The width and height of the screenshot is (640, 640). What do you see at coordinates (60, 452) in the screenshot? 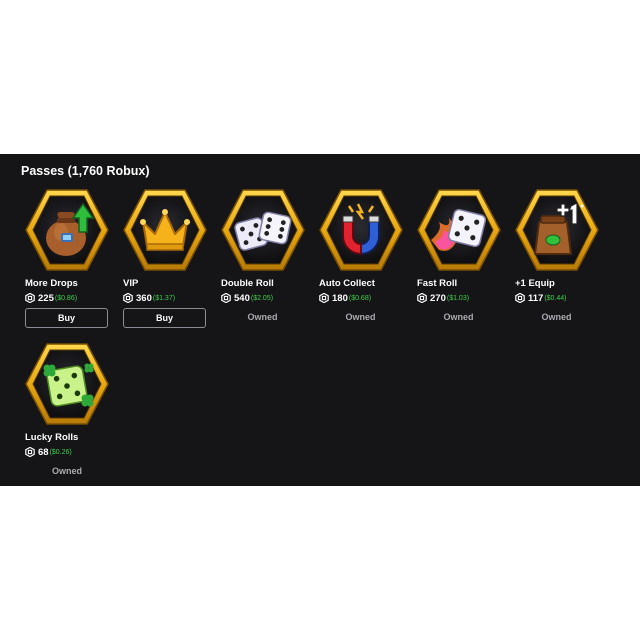
I see `price-usd: ($0.26)` at bounding box center [60, 452].